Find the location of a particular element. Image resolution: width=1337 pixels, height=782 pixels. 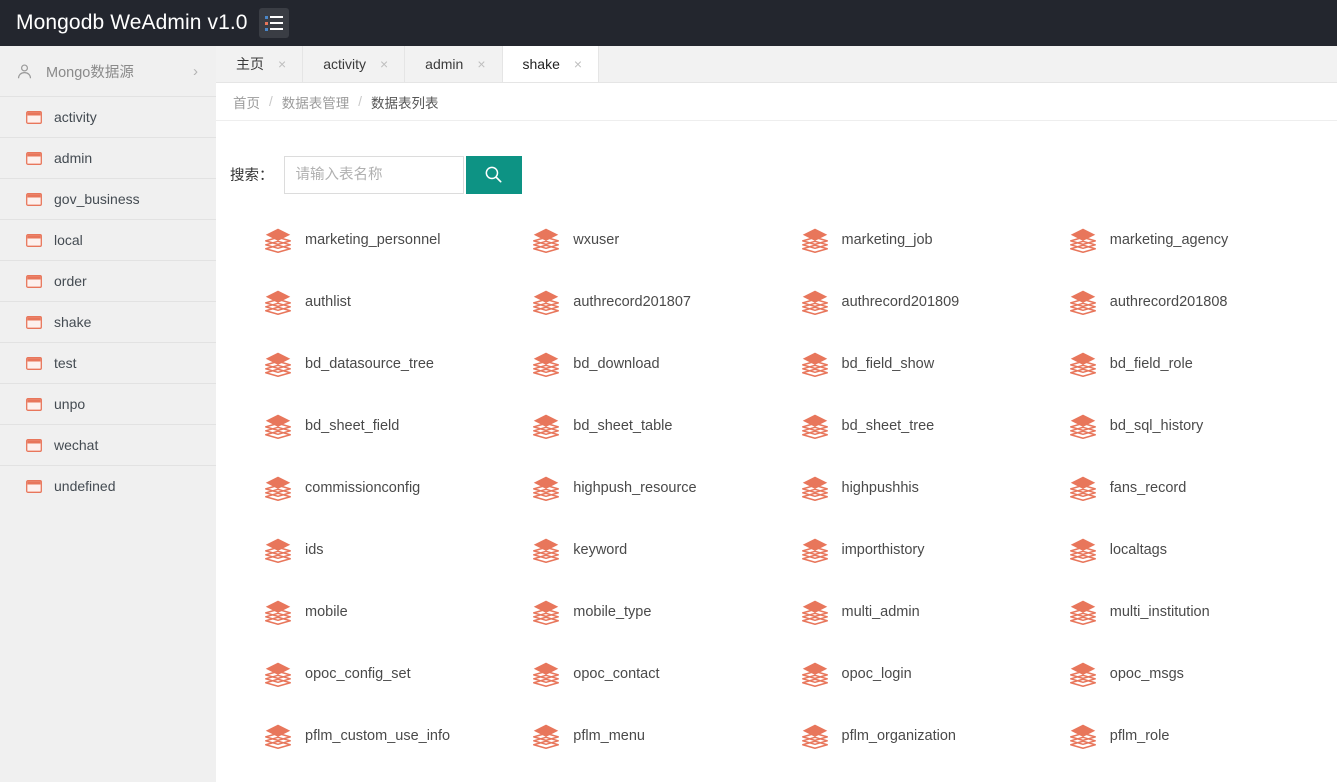

table-item: pflm_organization is located at coordinates (935, 736).